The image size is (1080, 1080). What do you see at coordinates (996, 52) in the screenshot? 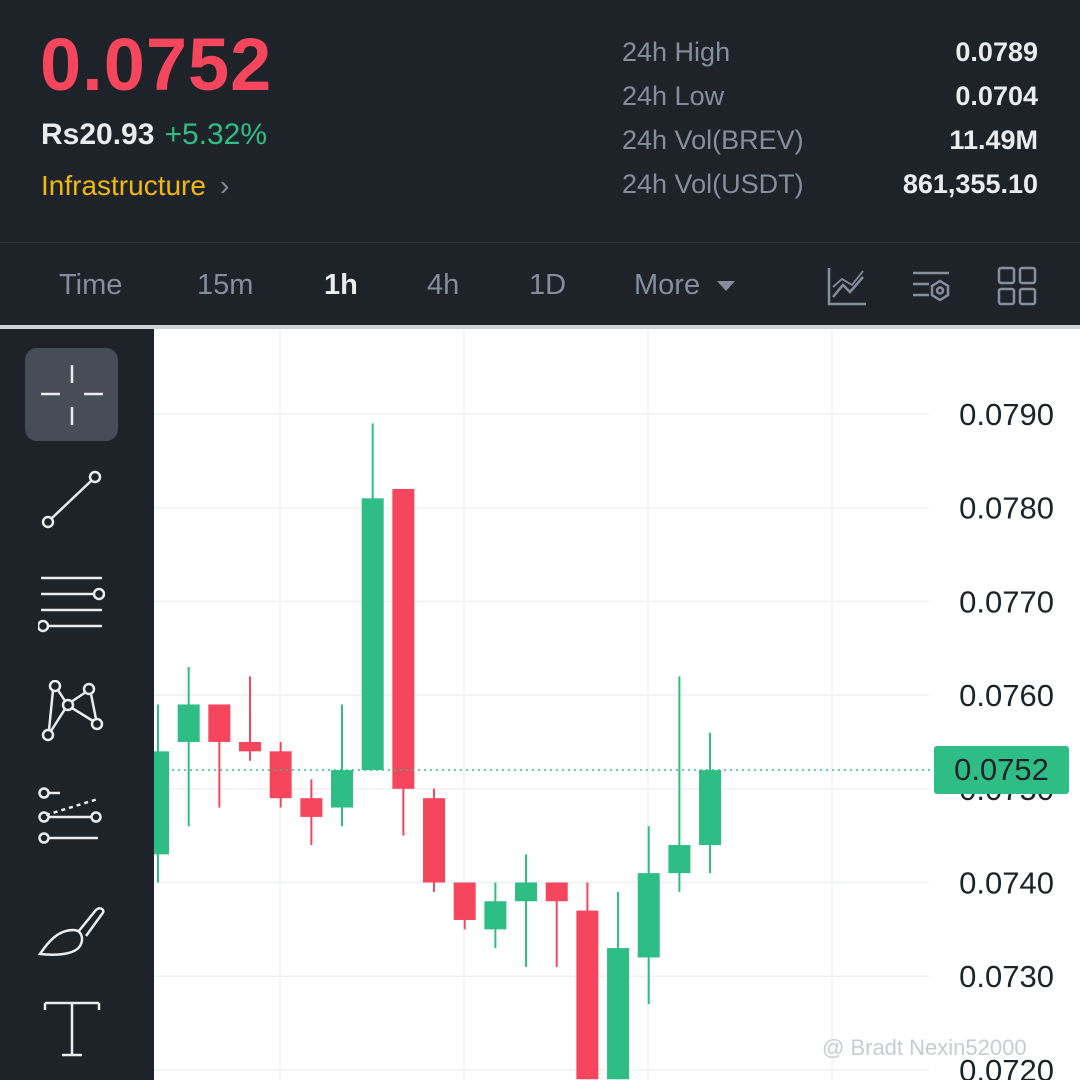
I see `stat-value-high: 0.0789` at bounding box center [996, 52].